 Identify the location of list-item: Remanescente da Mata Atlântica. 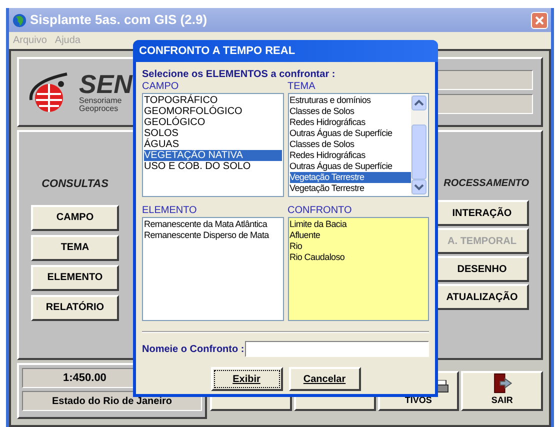
(213, 224).